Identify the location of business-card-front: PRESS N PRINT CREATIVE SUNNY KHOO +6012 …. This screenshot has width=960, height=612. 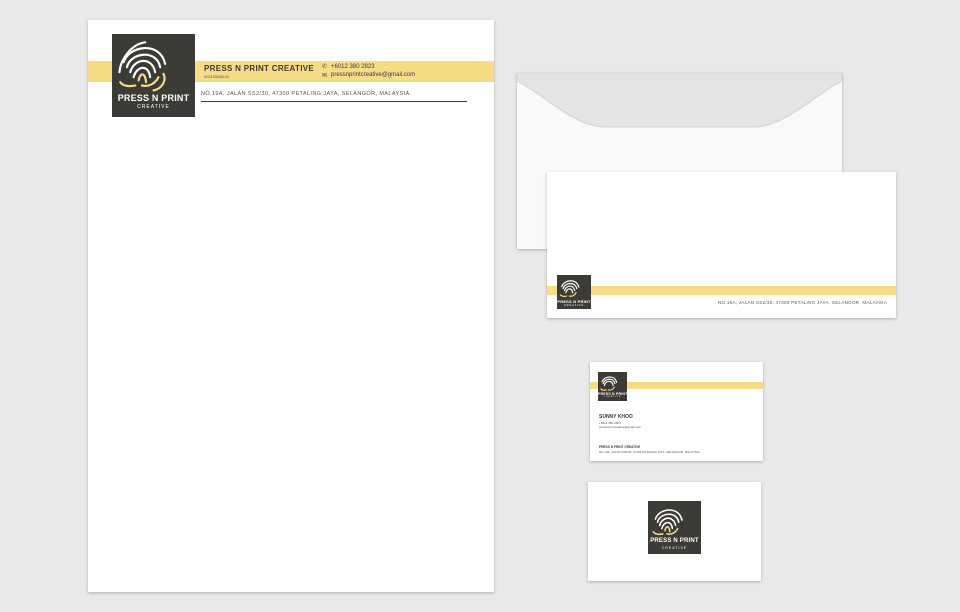
(676, 411).